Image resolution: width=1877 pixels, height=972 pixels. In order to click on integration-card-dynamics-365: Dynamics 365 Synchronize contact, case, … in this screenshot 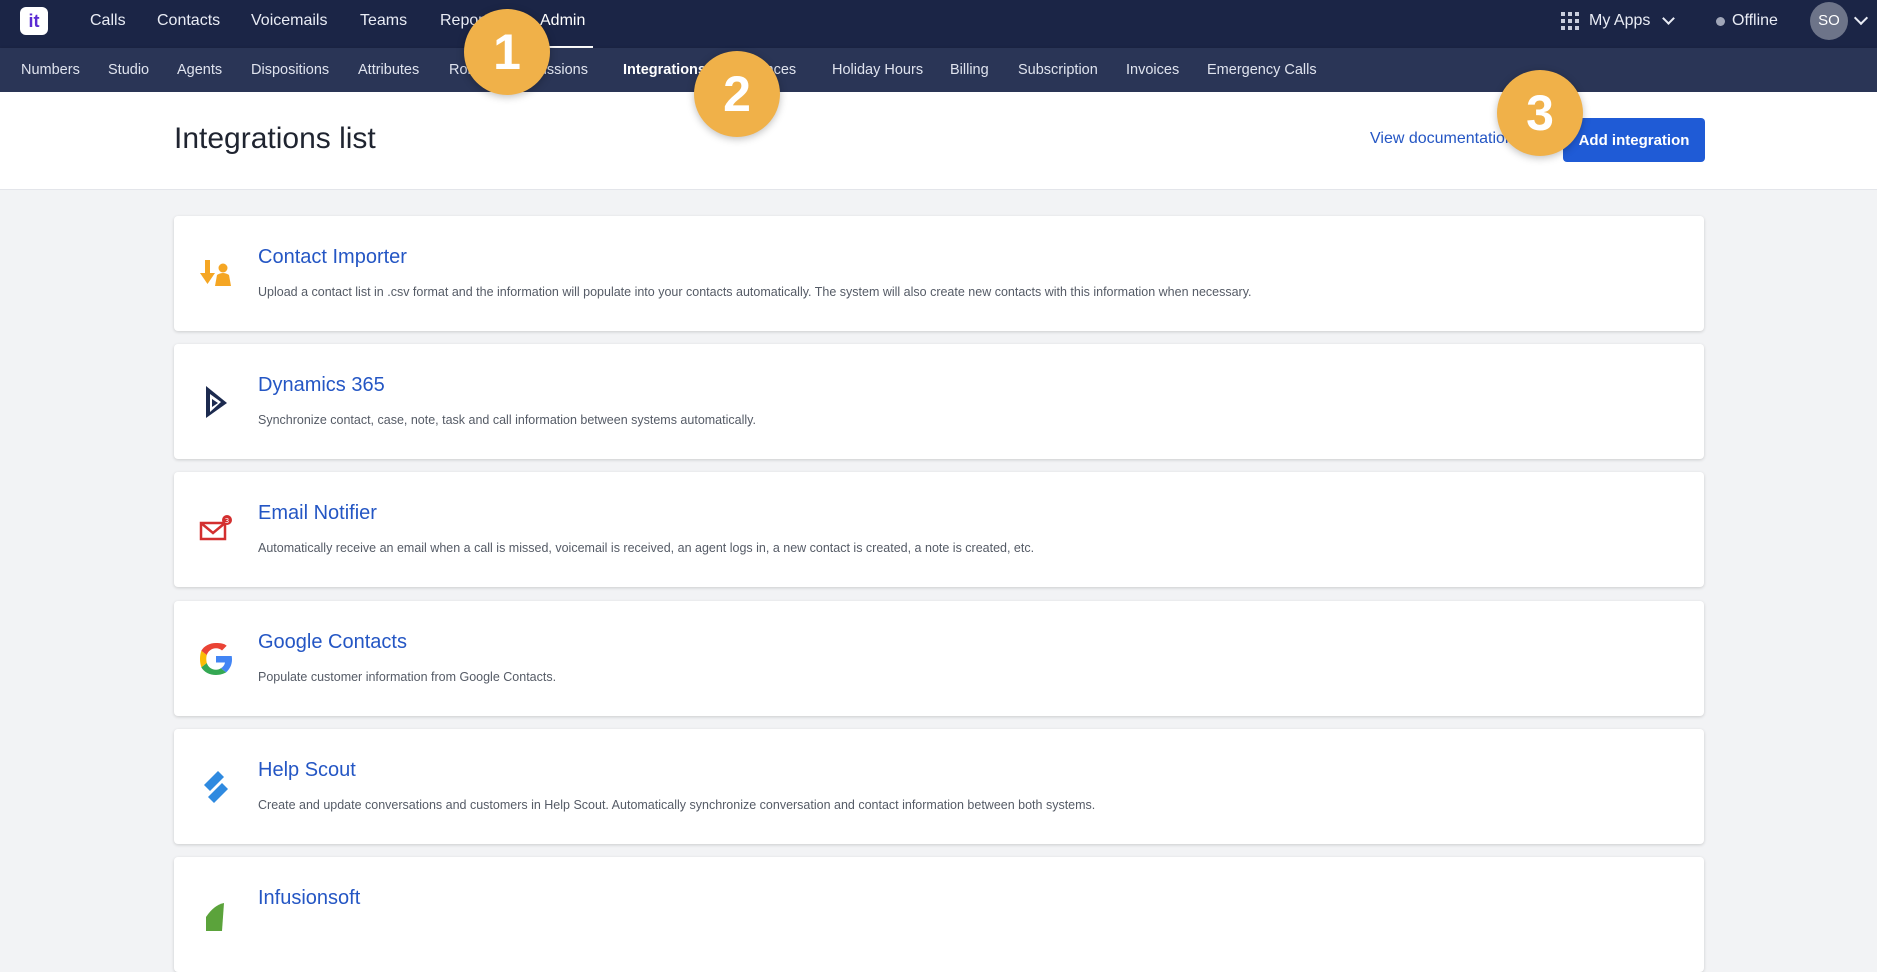, I will do `click(939, 401)`.